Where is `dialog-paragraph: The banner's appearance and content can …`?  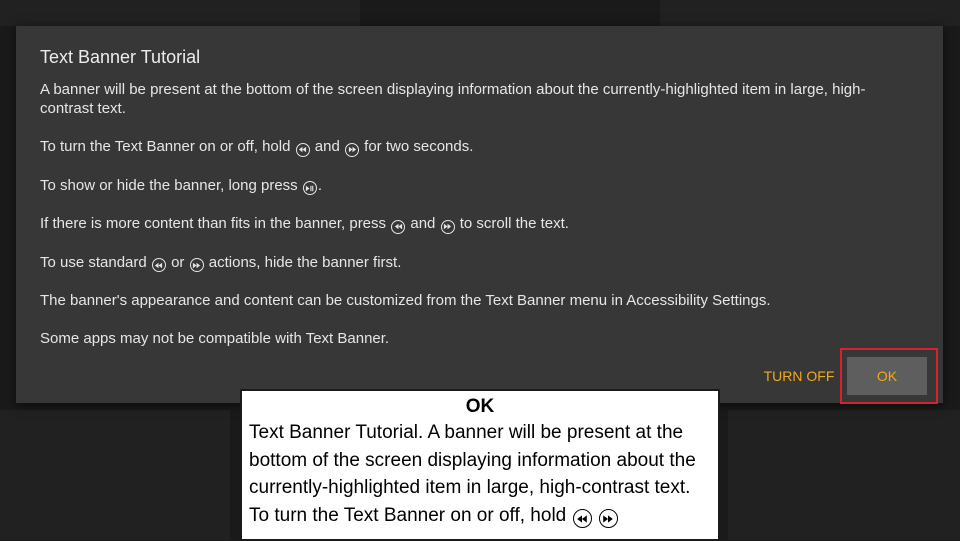
dialog-paragraph: The banner's appearance and content can … is located at coordinates (405, 300).